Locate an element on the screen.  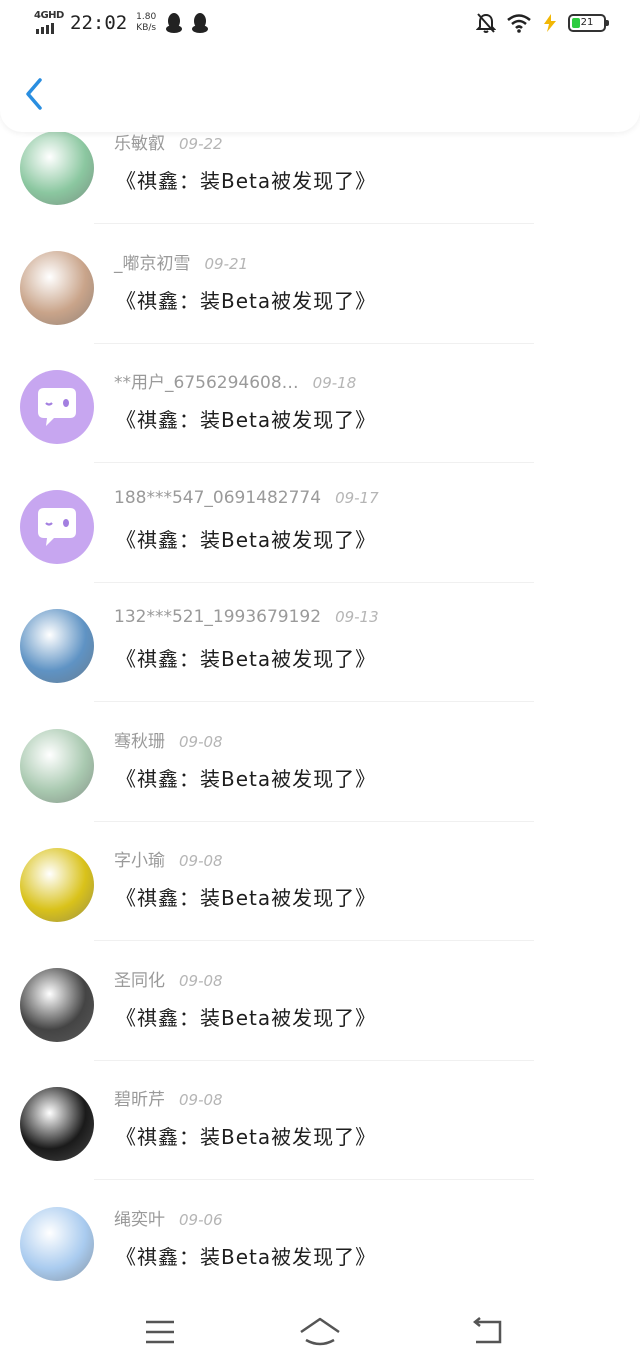
menu-icon is located at coordinates (160, 1332).